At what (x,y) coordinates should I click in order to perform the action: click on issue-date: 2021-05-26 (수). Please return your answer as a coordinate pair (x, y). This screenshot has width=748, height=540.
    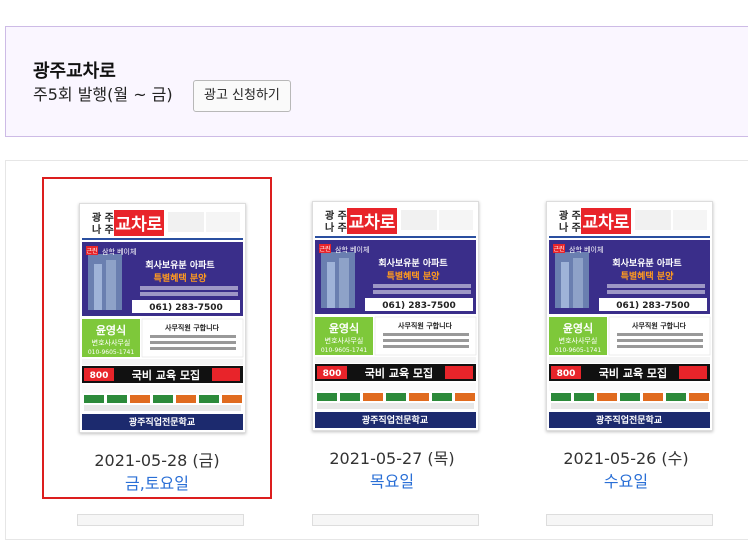
    Looking at the image, I should click on (626, 458).